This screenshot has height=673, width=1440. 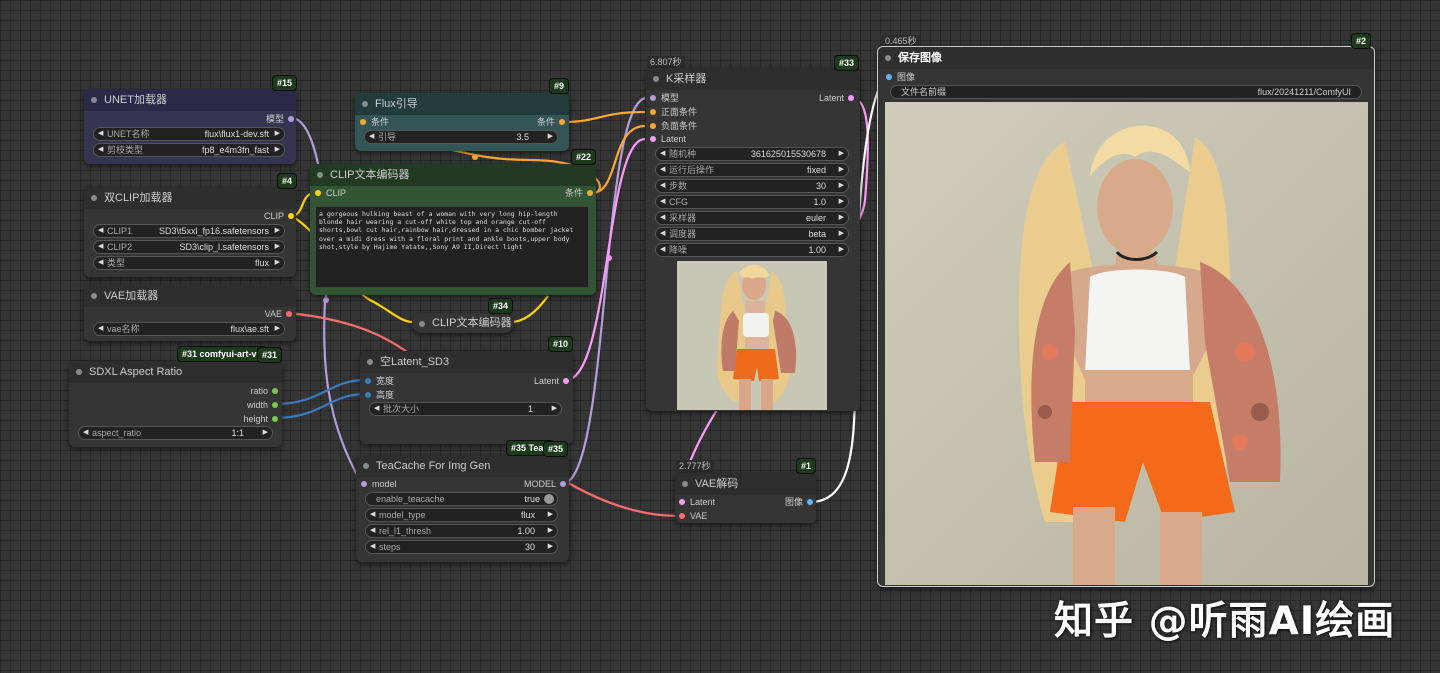 I want to click on node-title: UNET加载器, so click(x=190, y=100).